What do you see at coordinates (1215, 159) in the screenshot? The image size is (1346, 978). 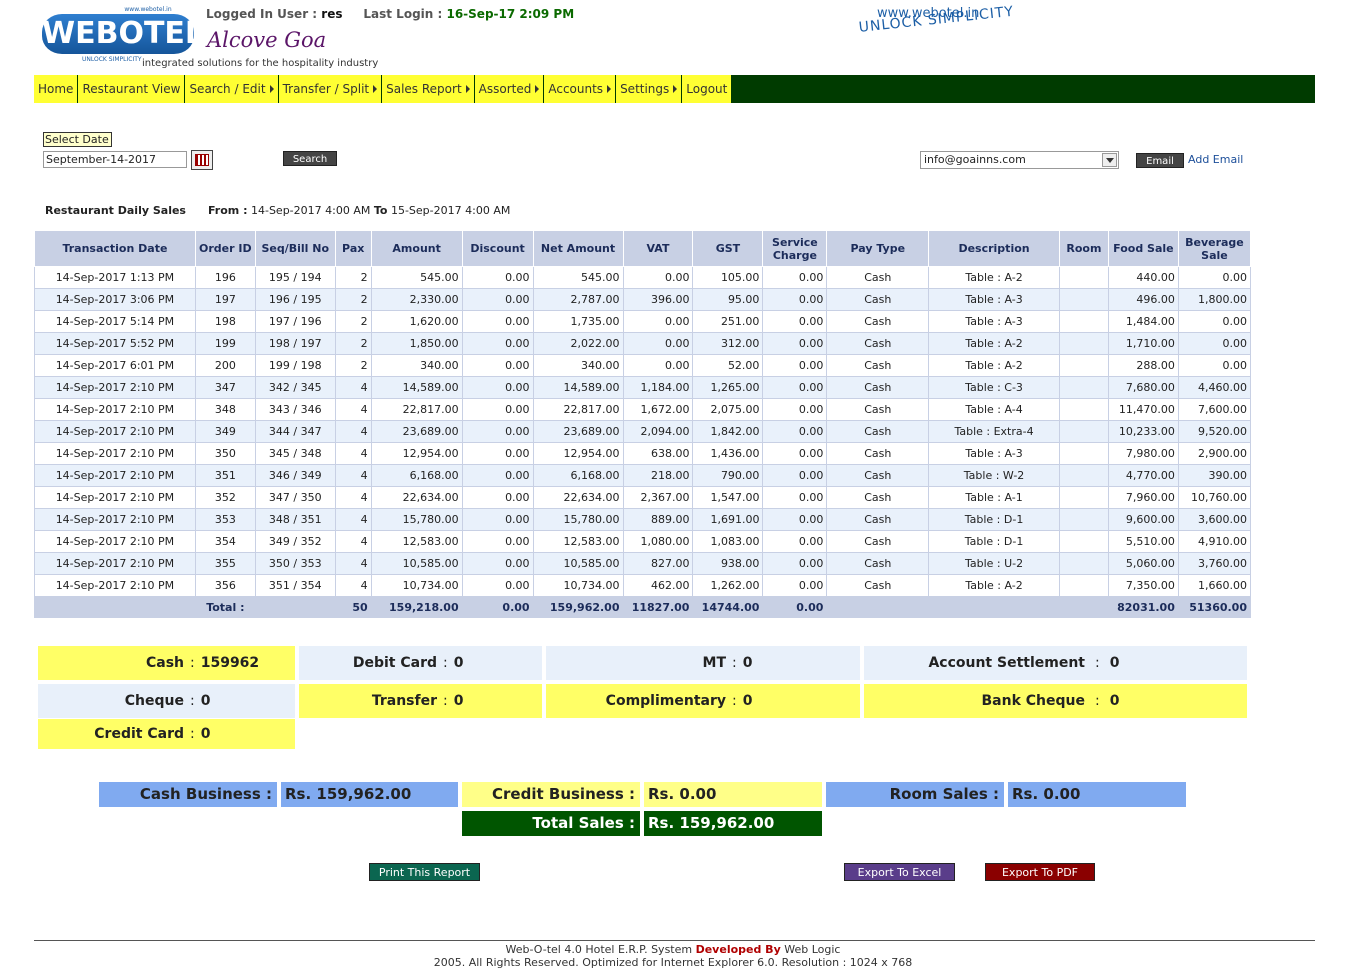 I see `add-email-link: Add Email` at bounding box center [1215, 159].